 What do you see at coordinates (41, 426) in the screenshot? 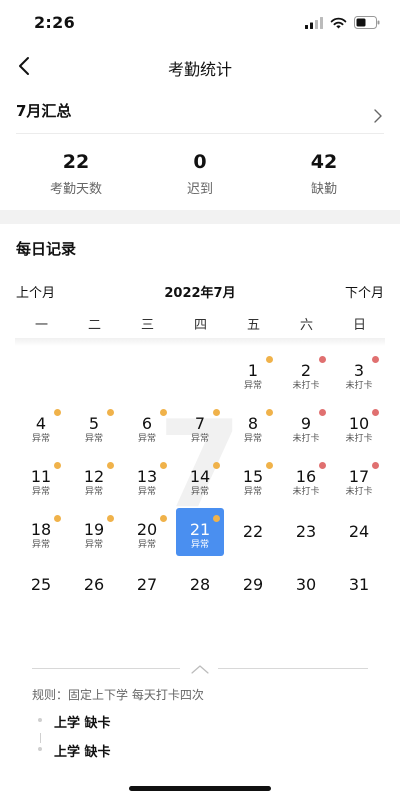
I see `calendar-day-4: 4 异常` at bounding box center [41, 426].